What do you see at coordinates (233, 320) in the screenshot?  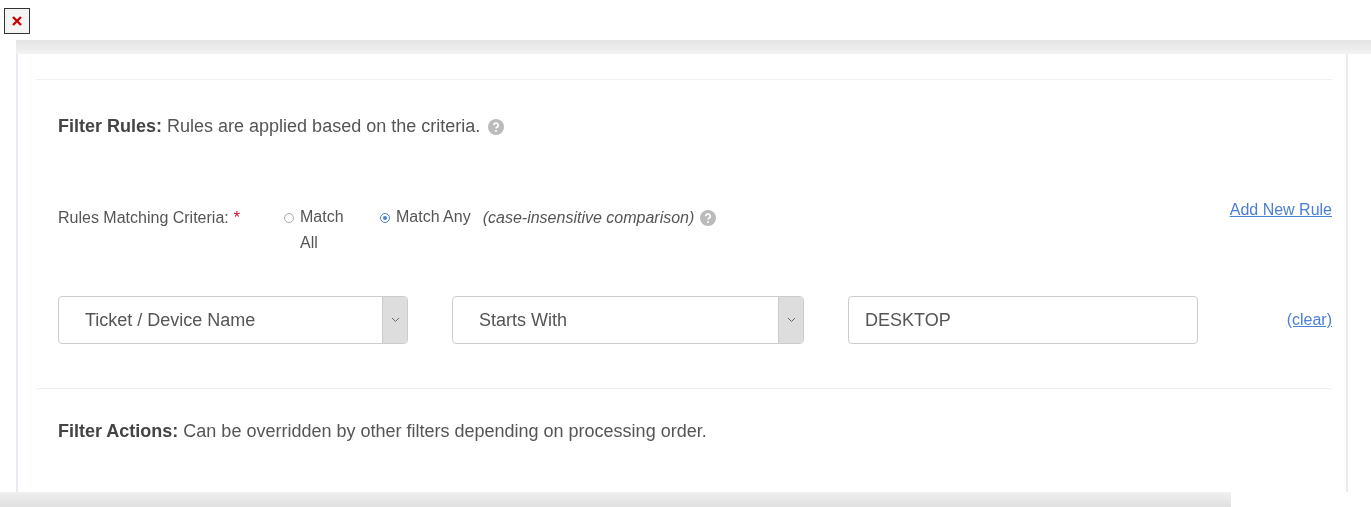 I see `field-select: Ticket / Device Name` at bounding box center [233, 320].